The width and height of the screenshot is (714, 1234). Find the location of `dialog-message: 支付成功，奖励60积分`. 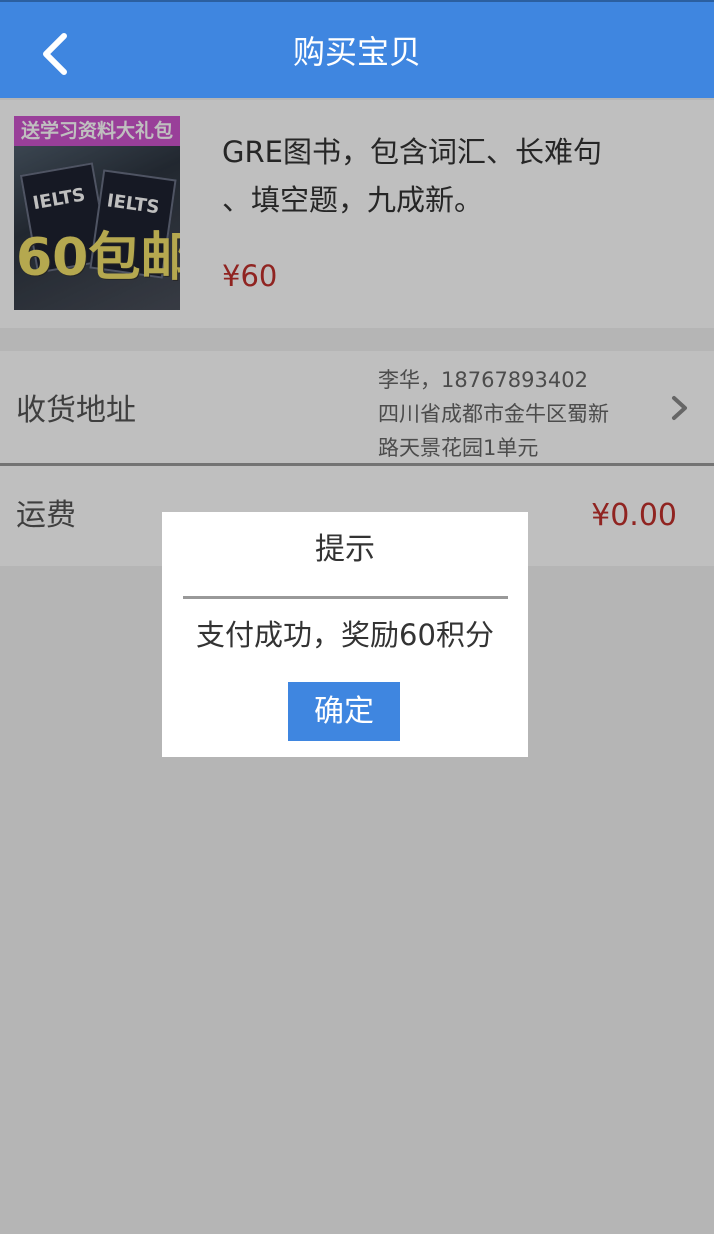

dialog-message: 支付成功，奖励60积分 is located at coordinates (345, 635).